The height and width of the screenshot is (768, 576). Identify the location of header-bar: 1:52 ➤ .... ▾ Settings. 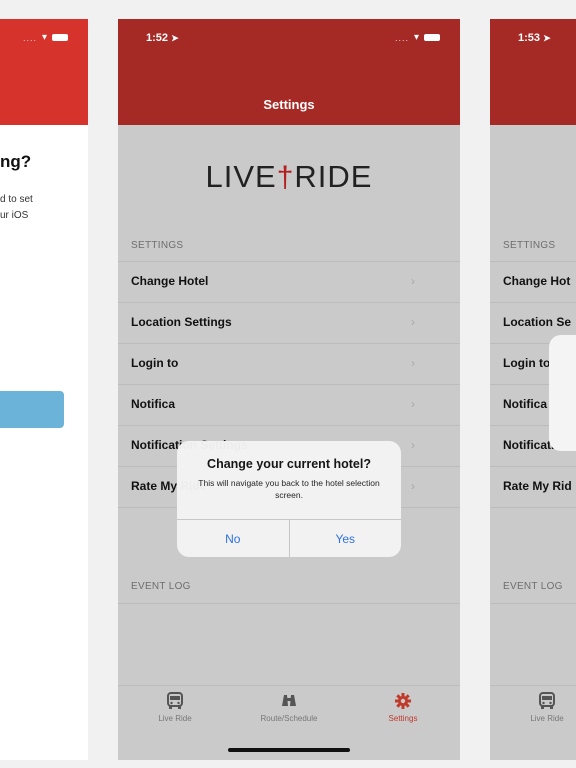
(289, 72).